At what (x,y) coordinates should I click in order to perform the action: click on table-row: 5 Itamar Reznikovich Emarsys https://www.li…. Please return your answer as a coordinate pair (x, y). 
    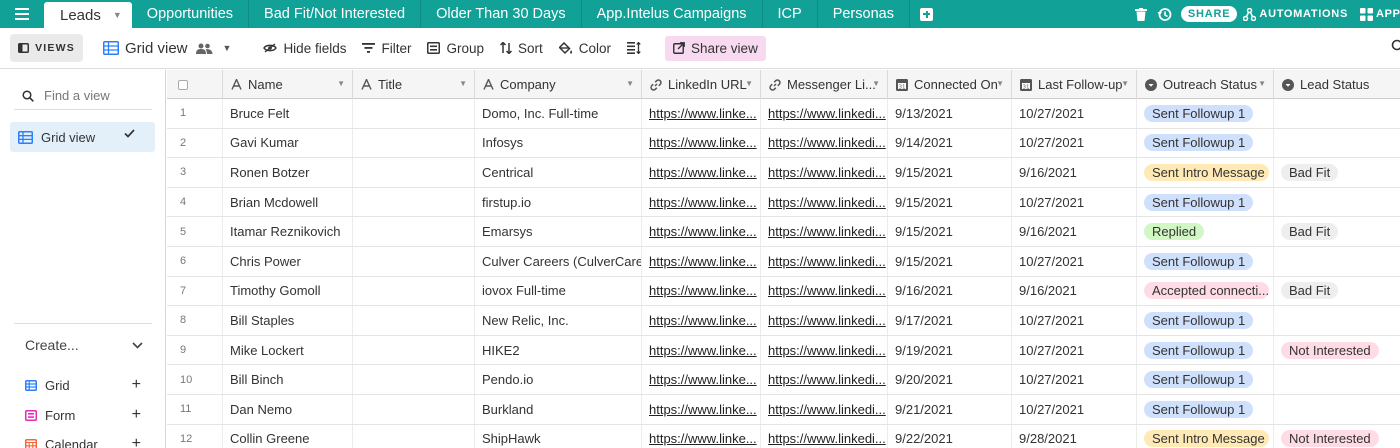
    Looking at the image, I should click on (783, 232).